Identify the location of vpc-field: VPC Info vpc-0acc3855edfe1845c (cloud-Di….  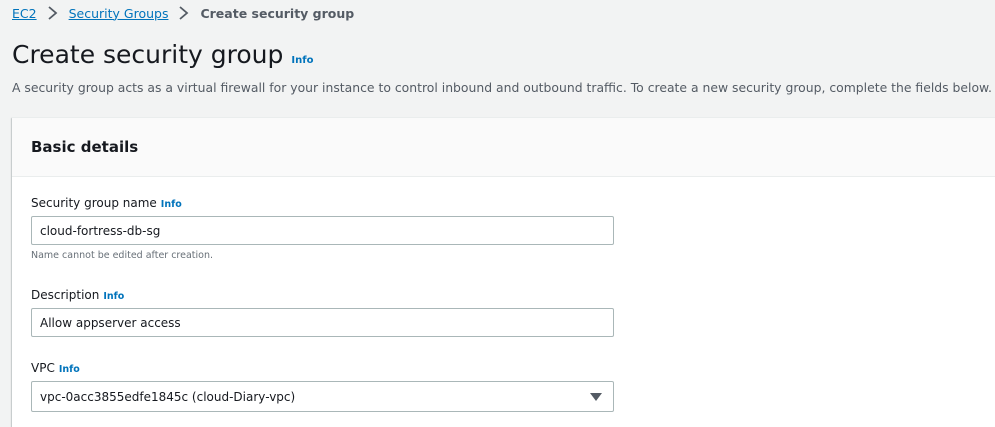
(322, 386).